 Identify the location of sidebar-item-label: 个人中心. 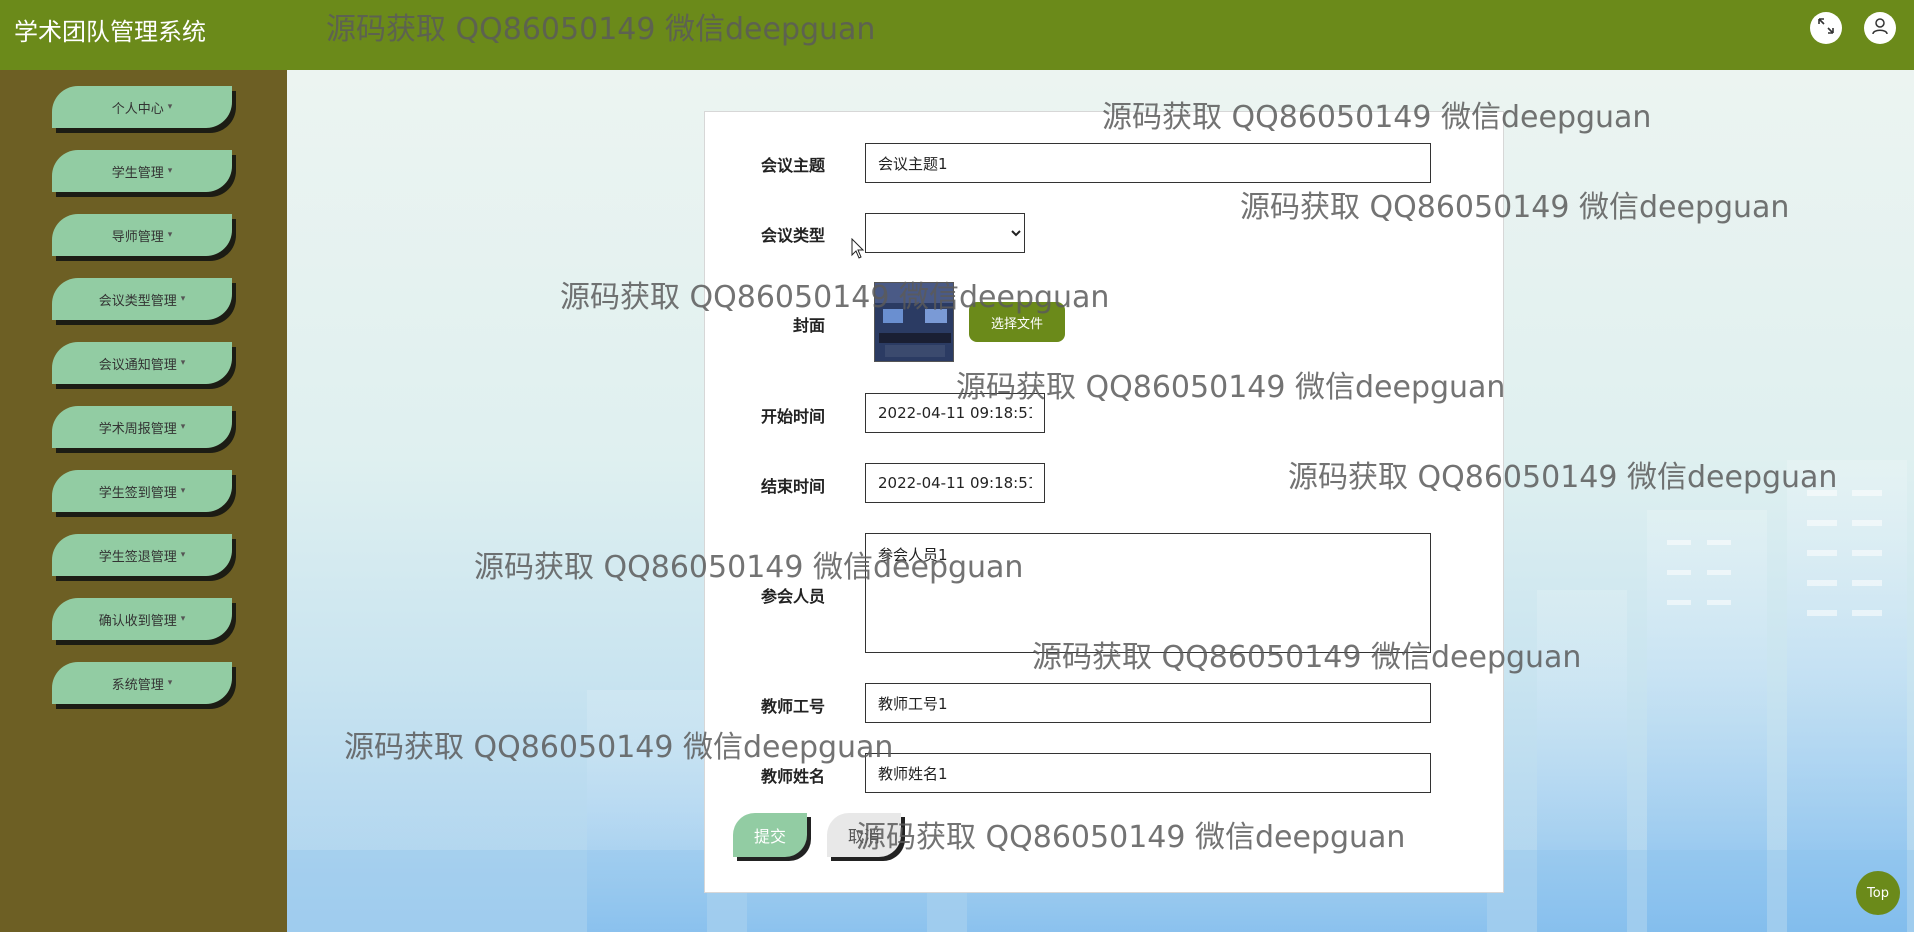
(137, 109).